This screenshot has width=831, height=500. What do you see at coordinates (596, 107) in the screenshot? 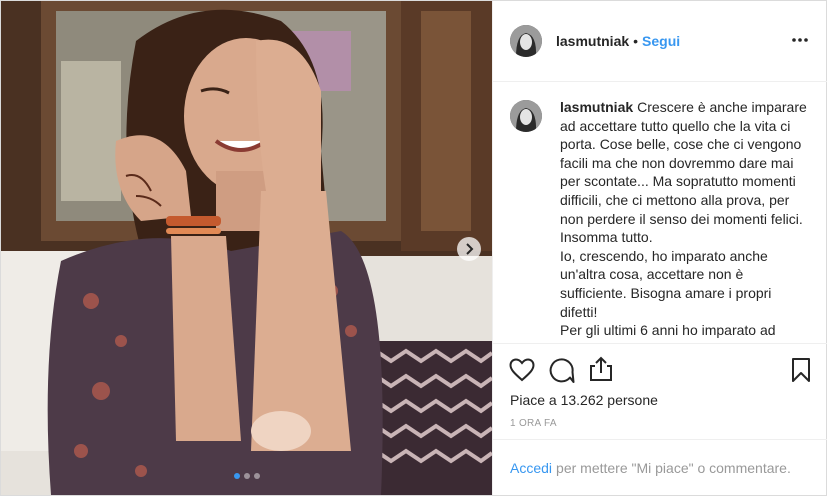
I see `caption-username-link: lasmutniak` at bounding box center [596, 107].